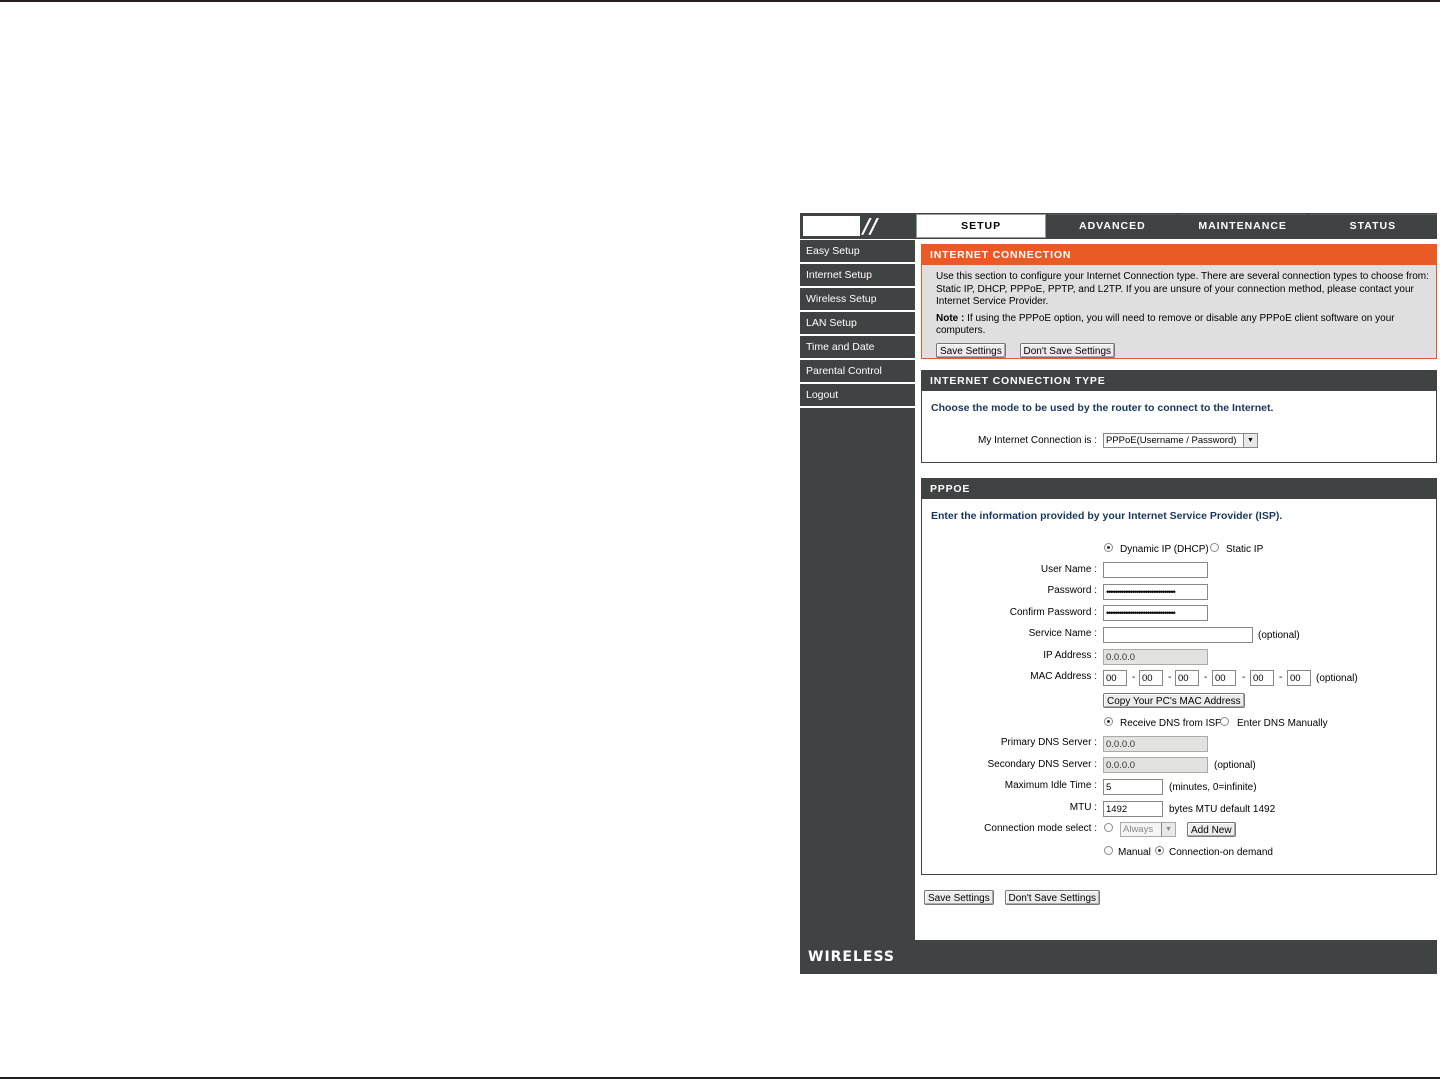  I want to click on password-input: ••••••••••••••••••••••••••••••••, so click(1155, 592).